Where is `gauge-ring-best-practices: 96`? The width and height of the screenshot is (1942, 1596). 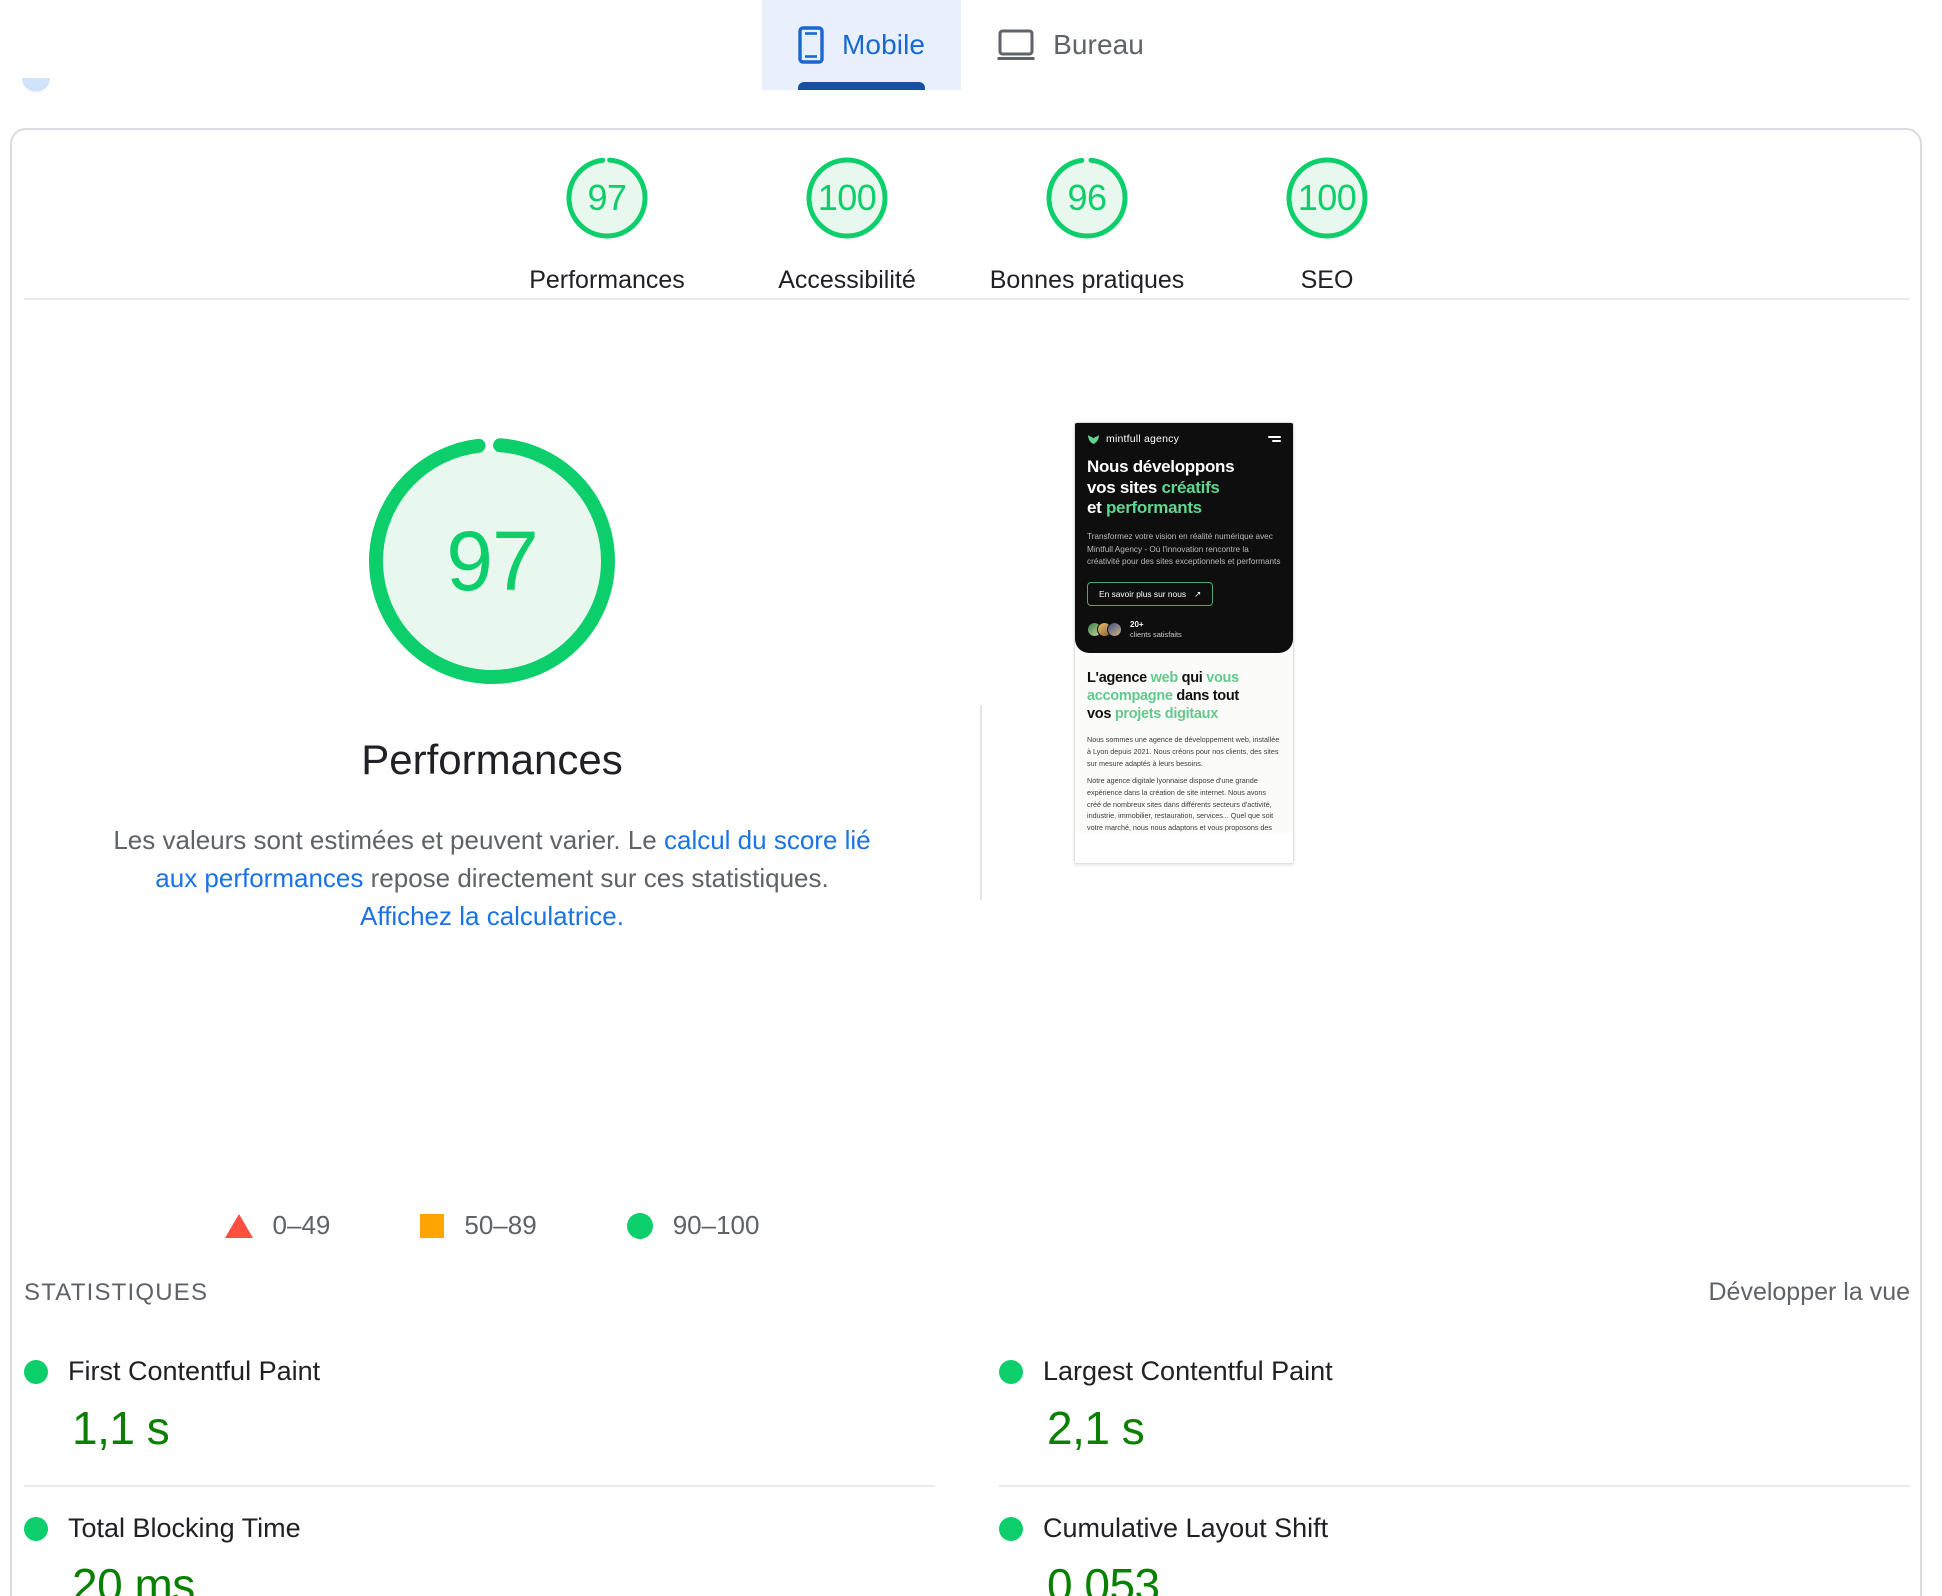
gauge-ring-best-practices: 96 is located at coordinates (1087, 198).